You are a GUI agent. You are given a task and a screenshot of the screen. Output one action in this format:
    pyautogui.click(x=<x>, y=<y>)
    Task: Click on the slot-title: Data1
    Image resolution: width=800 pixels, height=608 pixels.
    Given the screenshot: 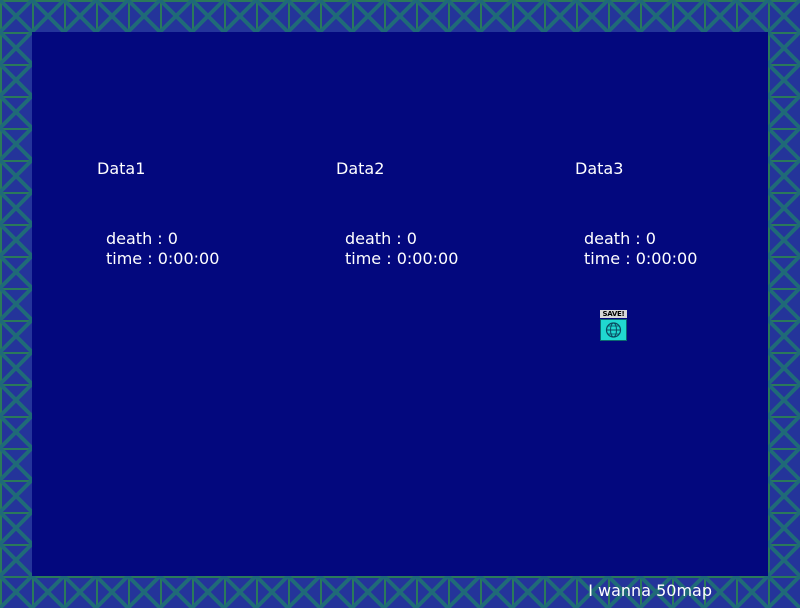 What is the action you would take?
    pyautogui.click(x=121, y=168)
    